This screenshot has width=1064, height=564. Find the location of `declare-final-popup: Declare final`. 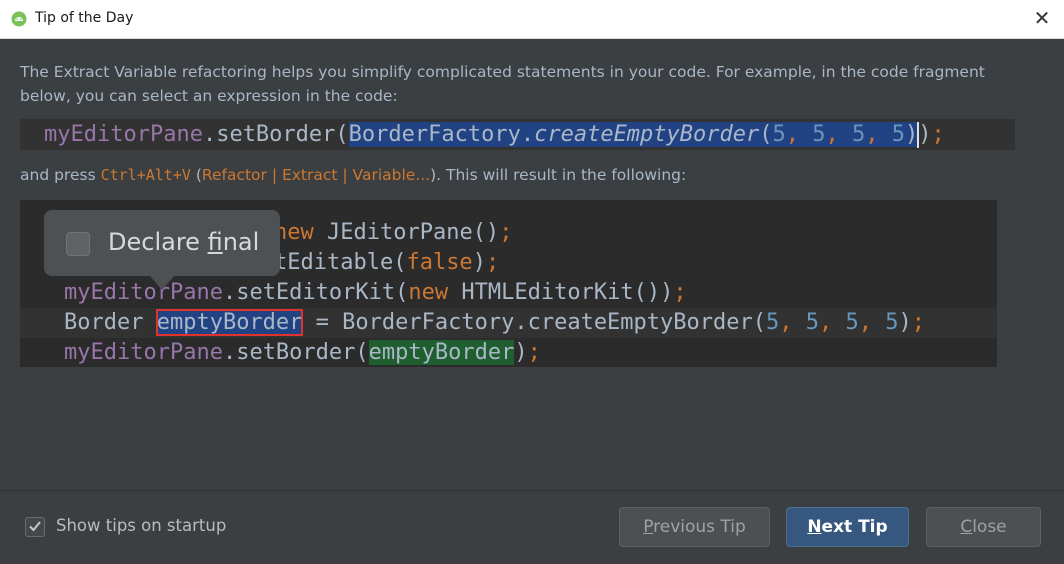

declare-final-popup: Declare final is located at coordinates (162, 243).